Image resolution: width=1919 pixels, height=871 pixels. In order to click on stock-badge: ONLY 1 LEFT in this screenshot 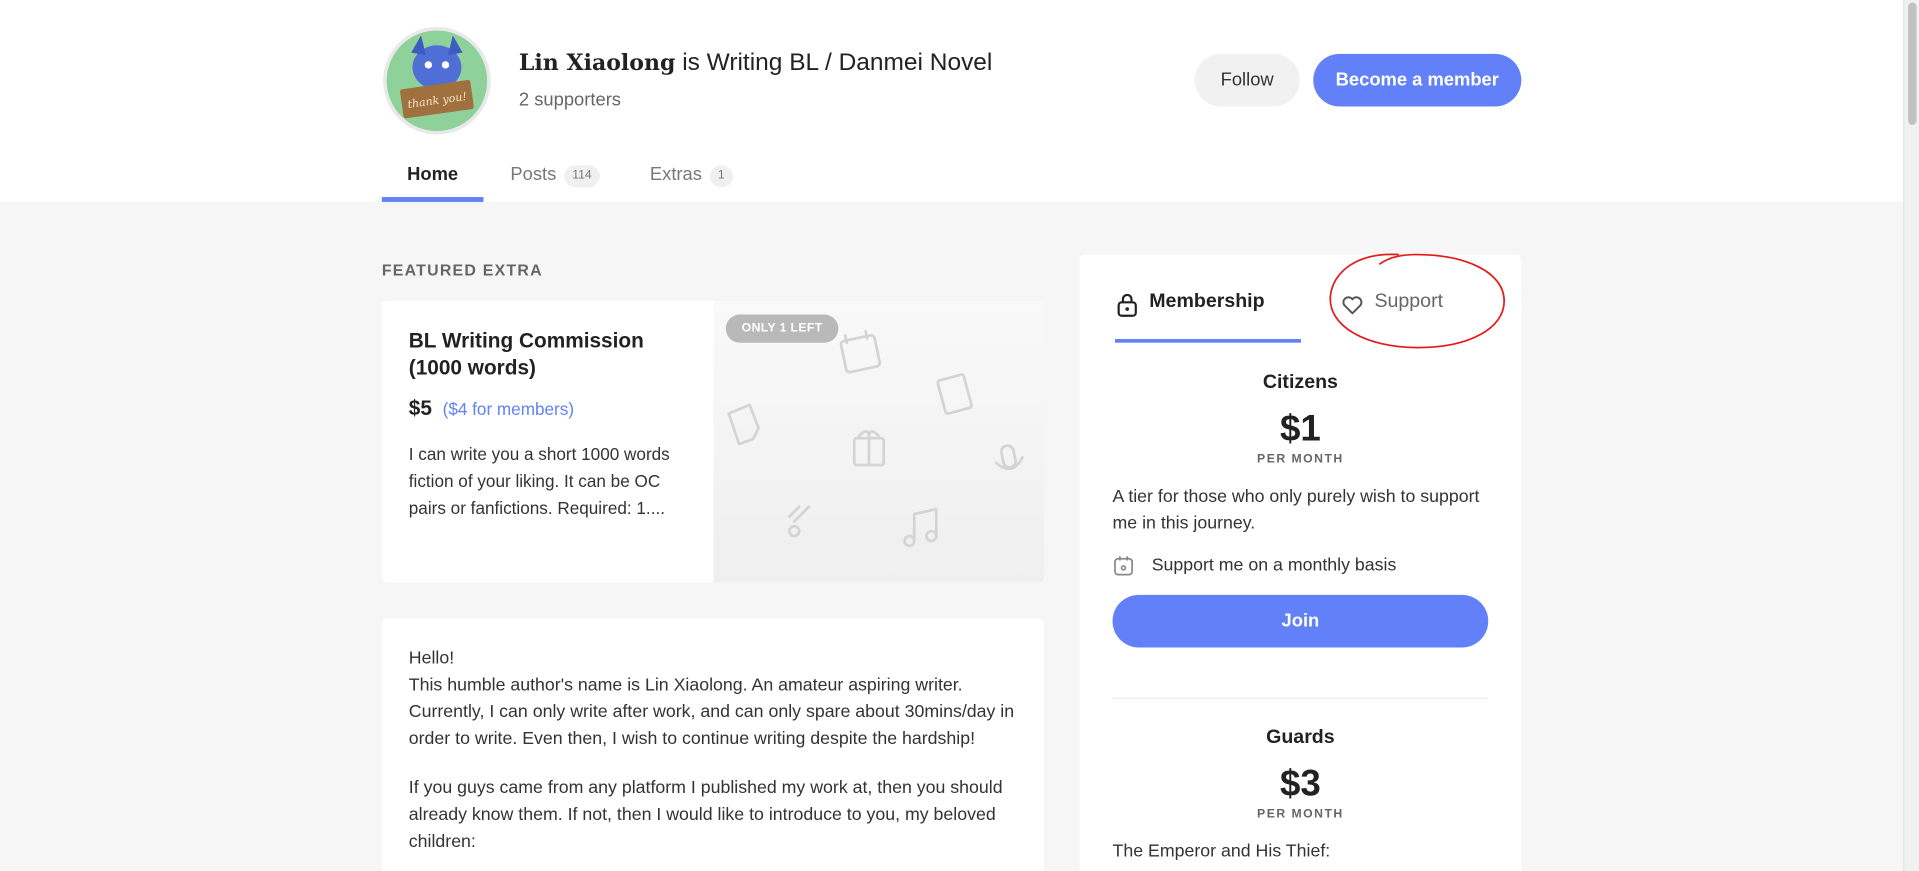, I will do `click(782, 328)`.